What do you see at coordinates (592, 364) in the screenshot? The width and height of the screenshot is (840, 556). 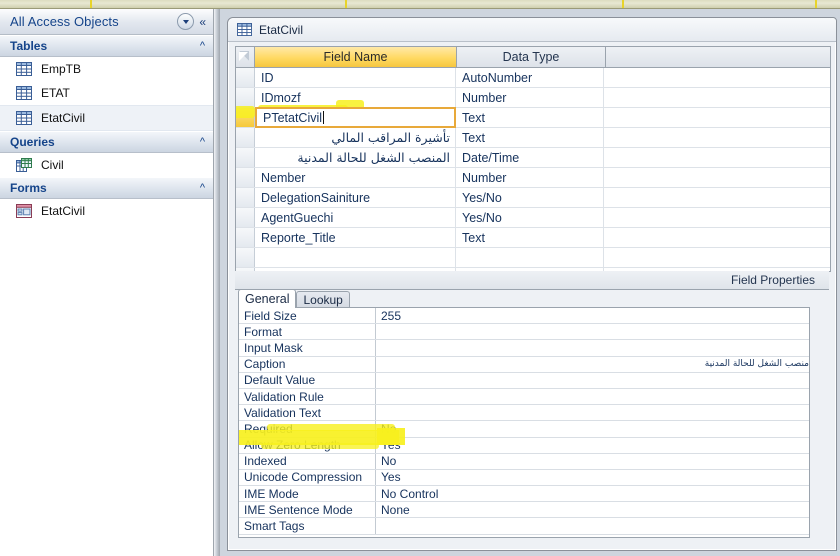 I see `property-value: منصب الشغل للحالة المدنية` at bounding box center [592, 364].